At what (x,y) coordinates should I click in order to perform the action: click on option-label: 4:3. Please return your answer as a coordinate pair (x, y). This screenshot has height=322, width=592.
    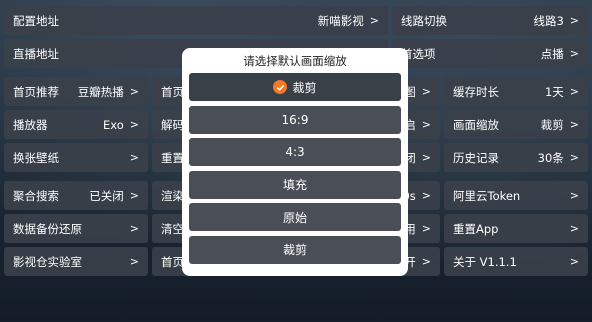
    Looking at the image, I should click on (295, 152).